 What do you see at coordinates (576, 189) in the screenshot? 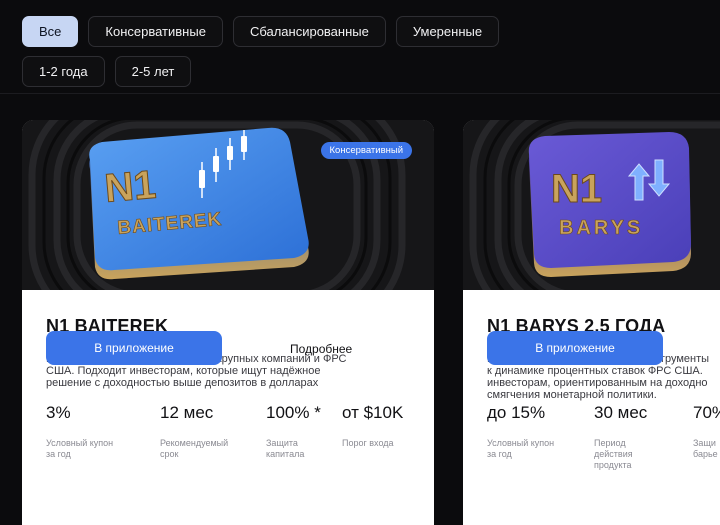
I see `barys-logo-top: N1` at bounding box center [576, 189].